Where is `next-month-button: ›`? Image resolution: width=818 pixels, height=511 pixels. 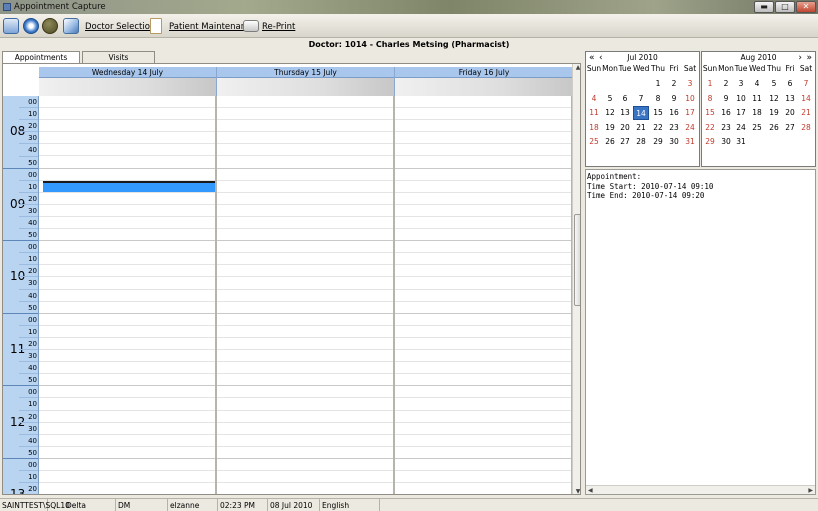 next-month-button: › is located at coordinates (800, 58).